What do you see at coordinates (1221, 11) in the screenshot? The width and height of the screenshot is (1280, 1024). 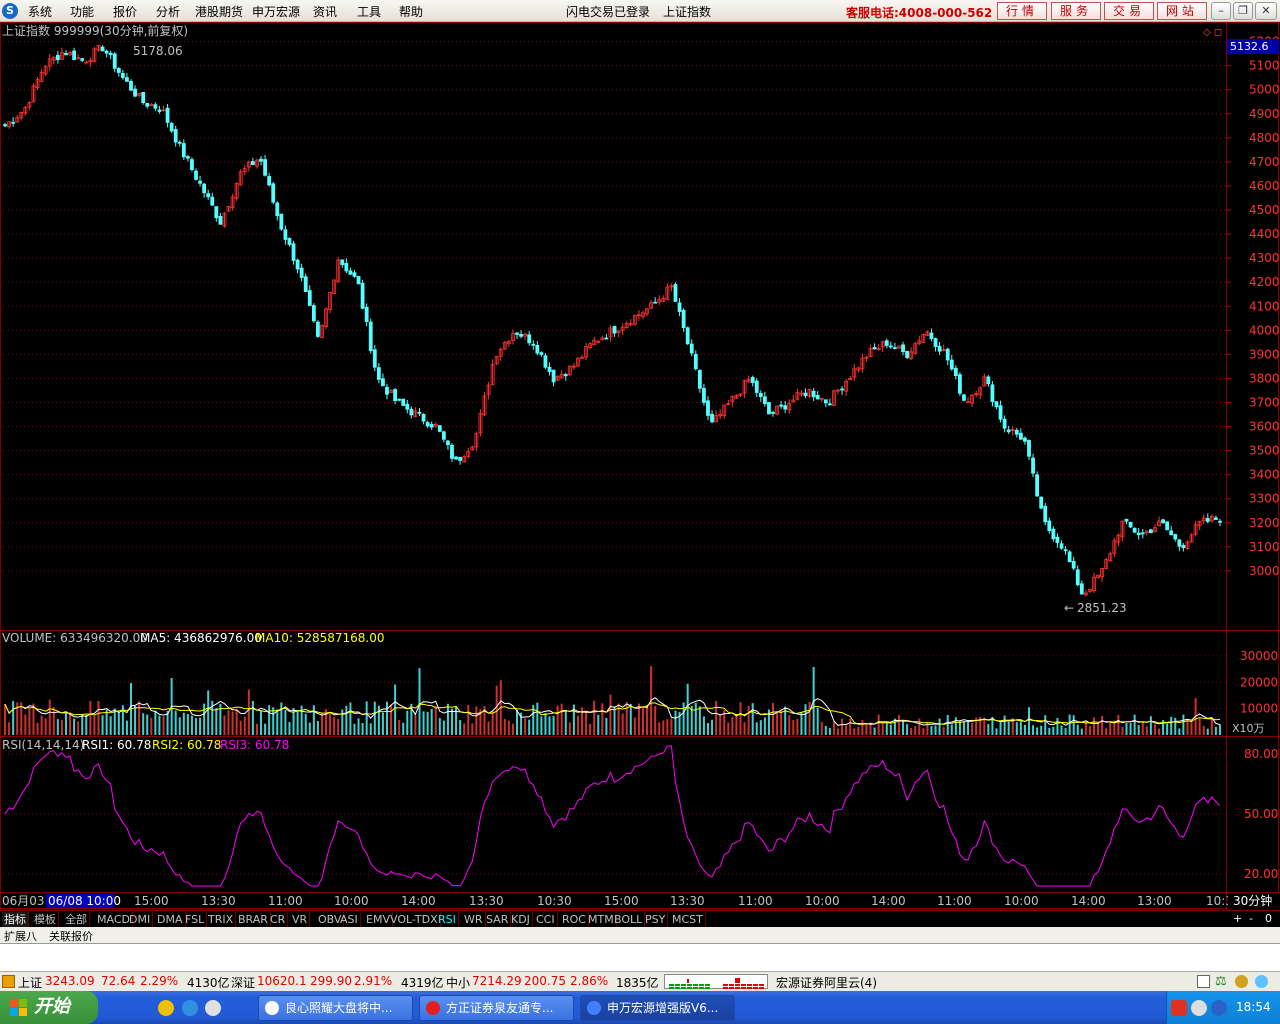 I see `minimize-icon: –` at bounding box center [1221, 11].